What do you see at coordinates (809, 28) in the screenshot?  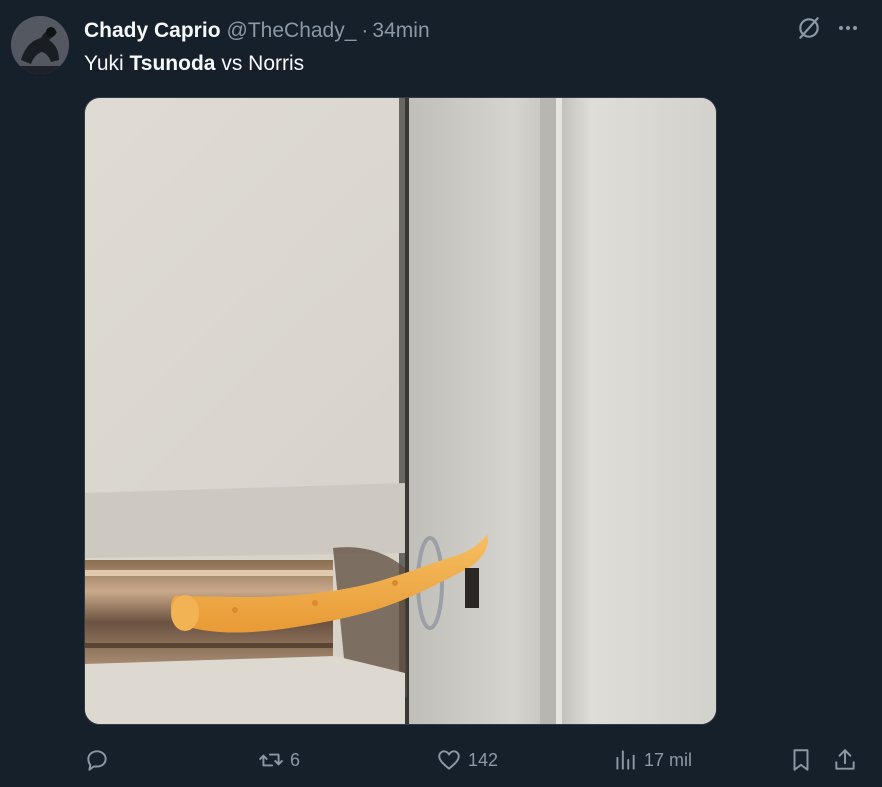 I see `grok-icon` at bounding box center [809, 28].